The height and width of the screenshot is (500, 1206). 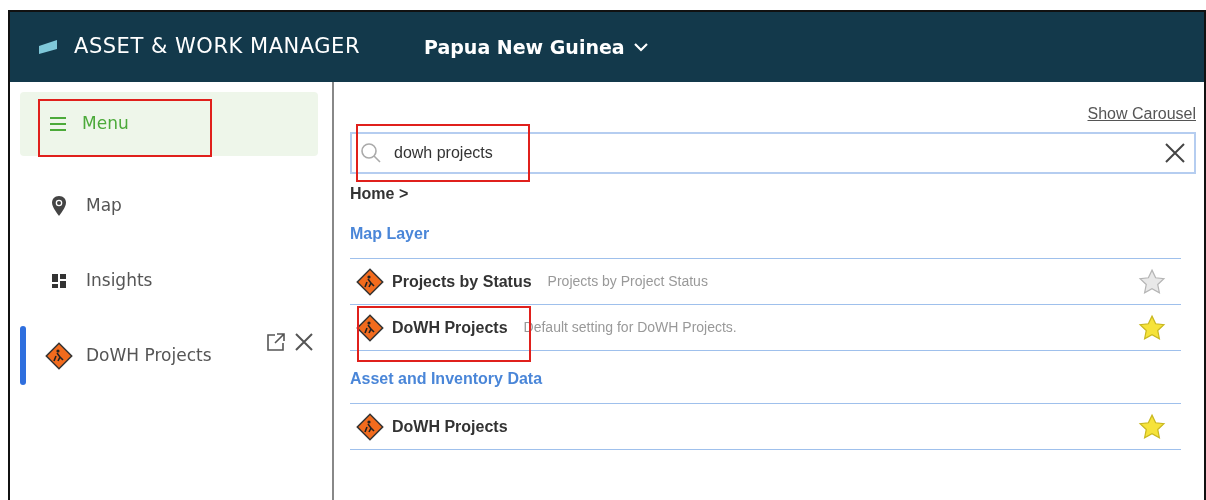 What do you see at coordinates (371, 153) in the screenshot?
I see `search-icon` at bounding box center [371, 153].